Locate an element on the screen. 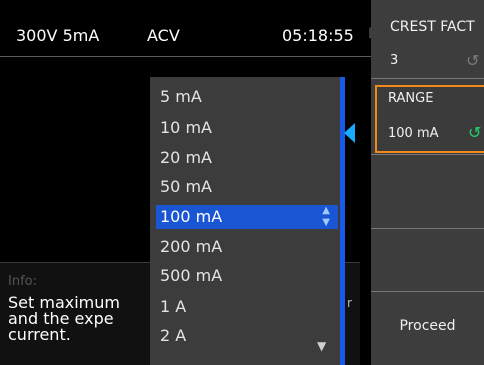 This screenshot has height=365, width=484. measurement-range-readout: 300V 5mA is located at coordinates (58, 35).